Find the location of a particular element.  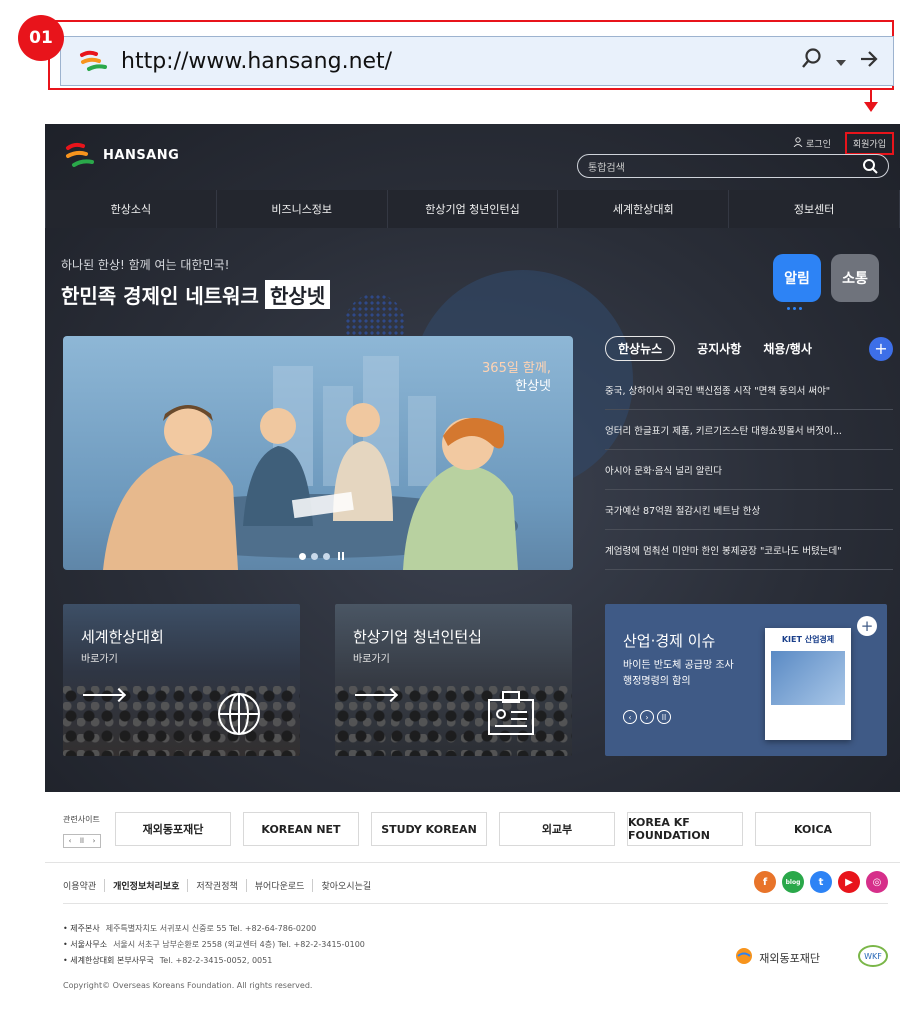

okf-logo-icon is located at coordinates (744, 957).